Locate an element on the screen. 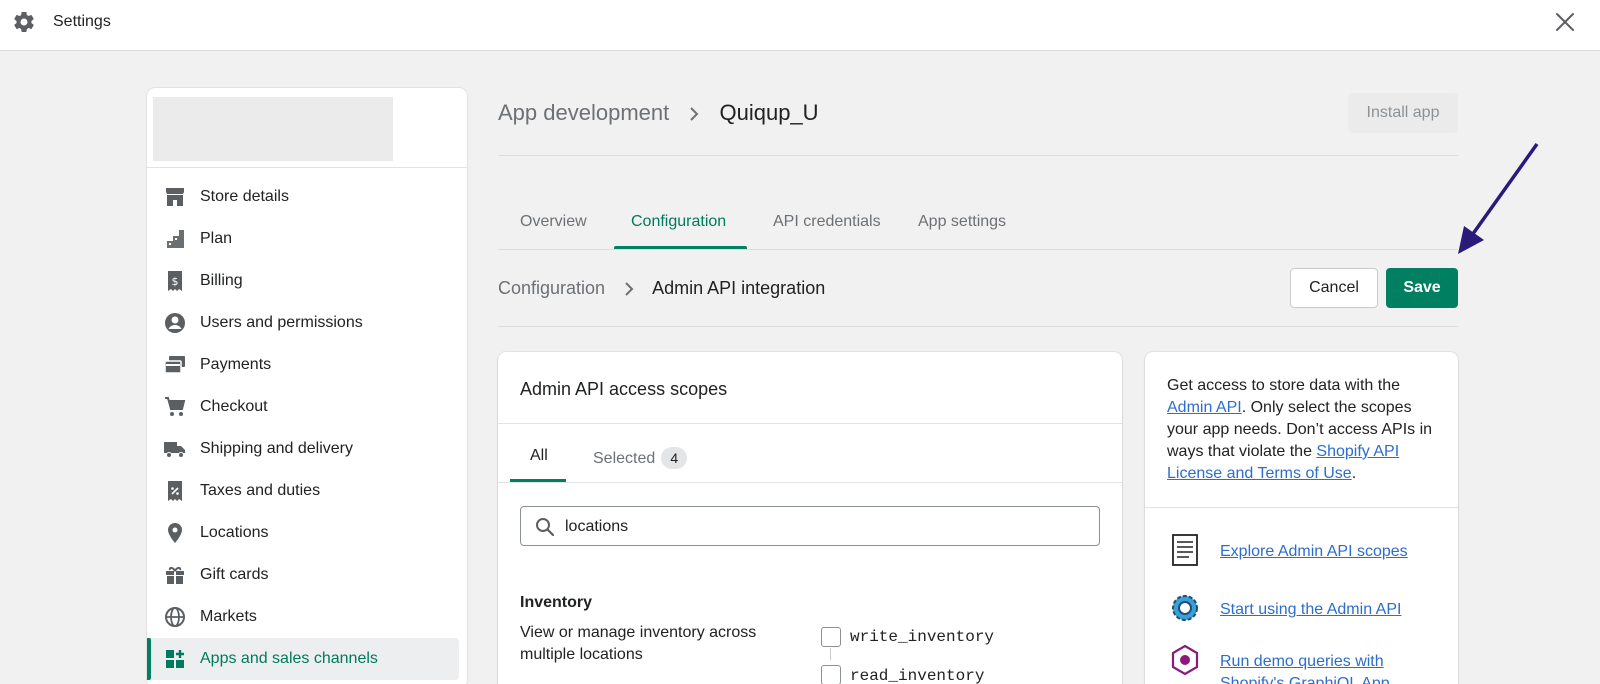 This screenshot has width=1600, height=684. sidebar-item-label: Apps and sales channels is located at coordinates (289, 658).